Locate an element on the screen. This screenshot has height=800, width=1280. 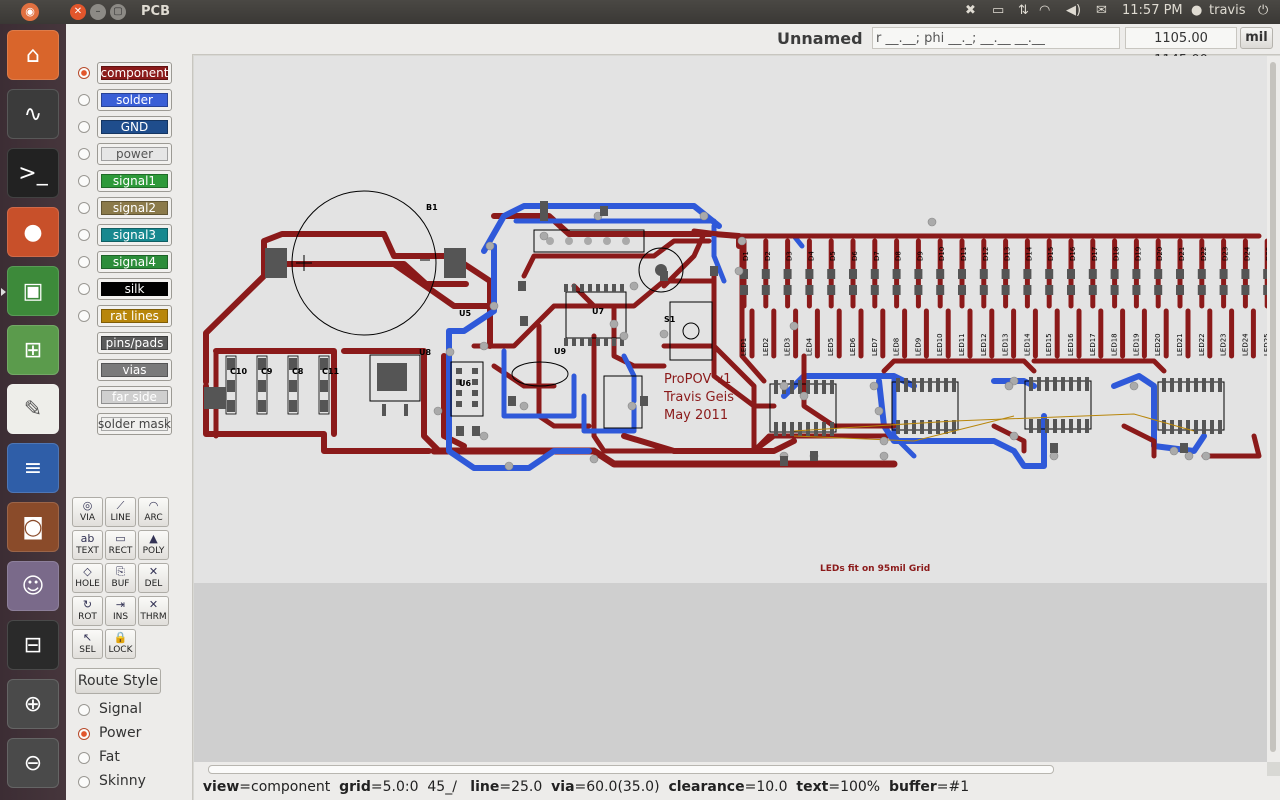
status-text: 100% is located at coordinates (860, 787).